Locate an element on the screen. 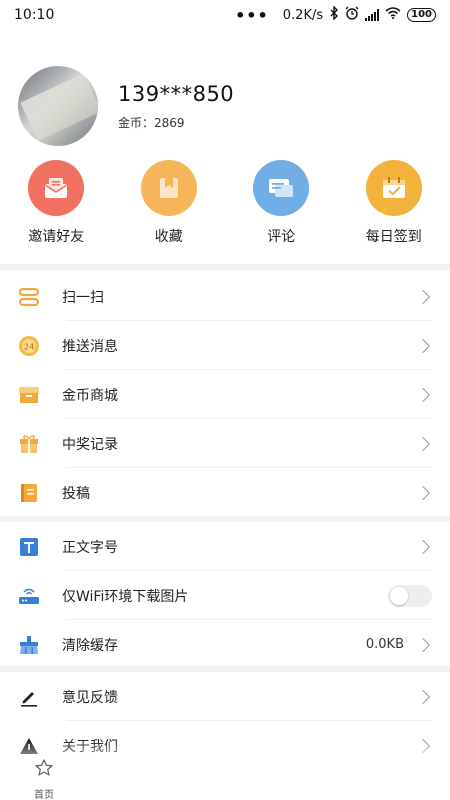 This screenshot has height=800, width=450. status-time: 10:10 is located at coordinates (34, 15).